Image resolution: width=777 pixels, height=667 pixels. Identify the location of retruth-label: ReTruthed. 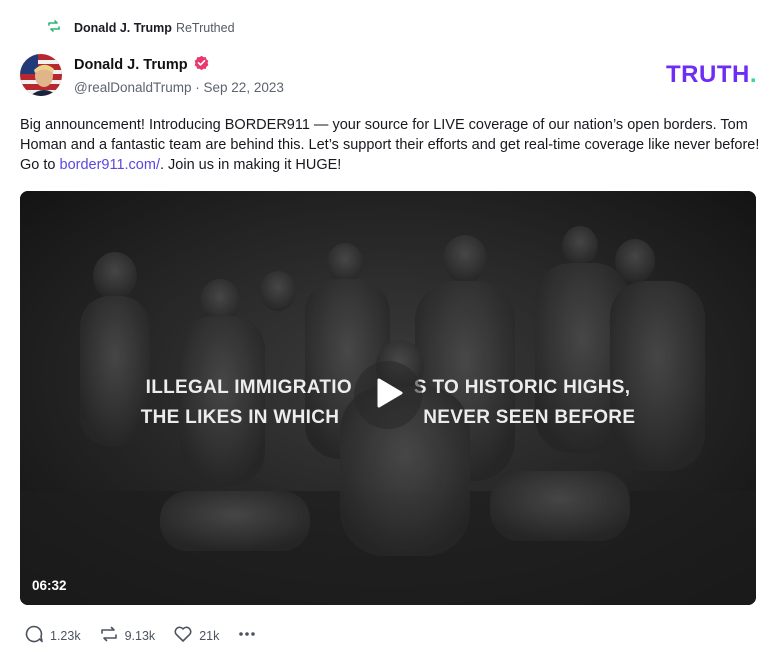
(205, 27).